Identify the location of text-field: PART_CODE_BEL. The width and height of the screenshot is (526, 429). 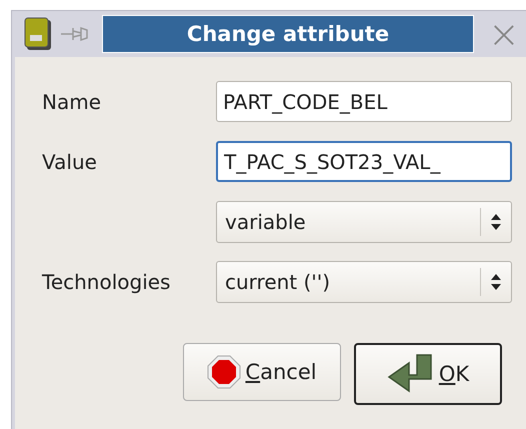
(364, 101).